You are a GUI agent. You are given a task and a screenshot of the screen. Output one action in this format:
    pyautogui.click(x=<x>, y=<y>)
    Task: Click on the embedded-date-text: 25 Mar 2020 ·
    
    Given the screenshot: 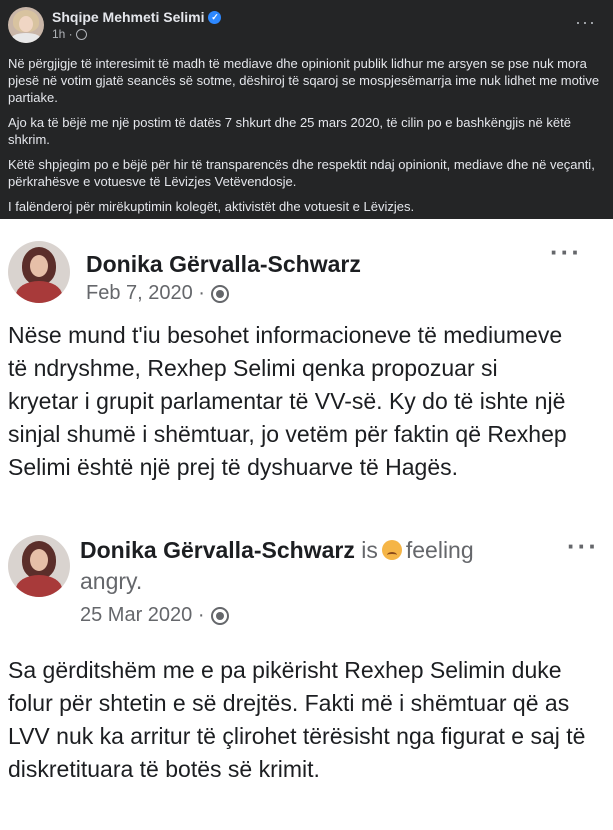 What is the action you would take?
    pyautogui.click(x=142, y=615)
    